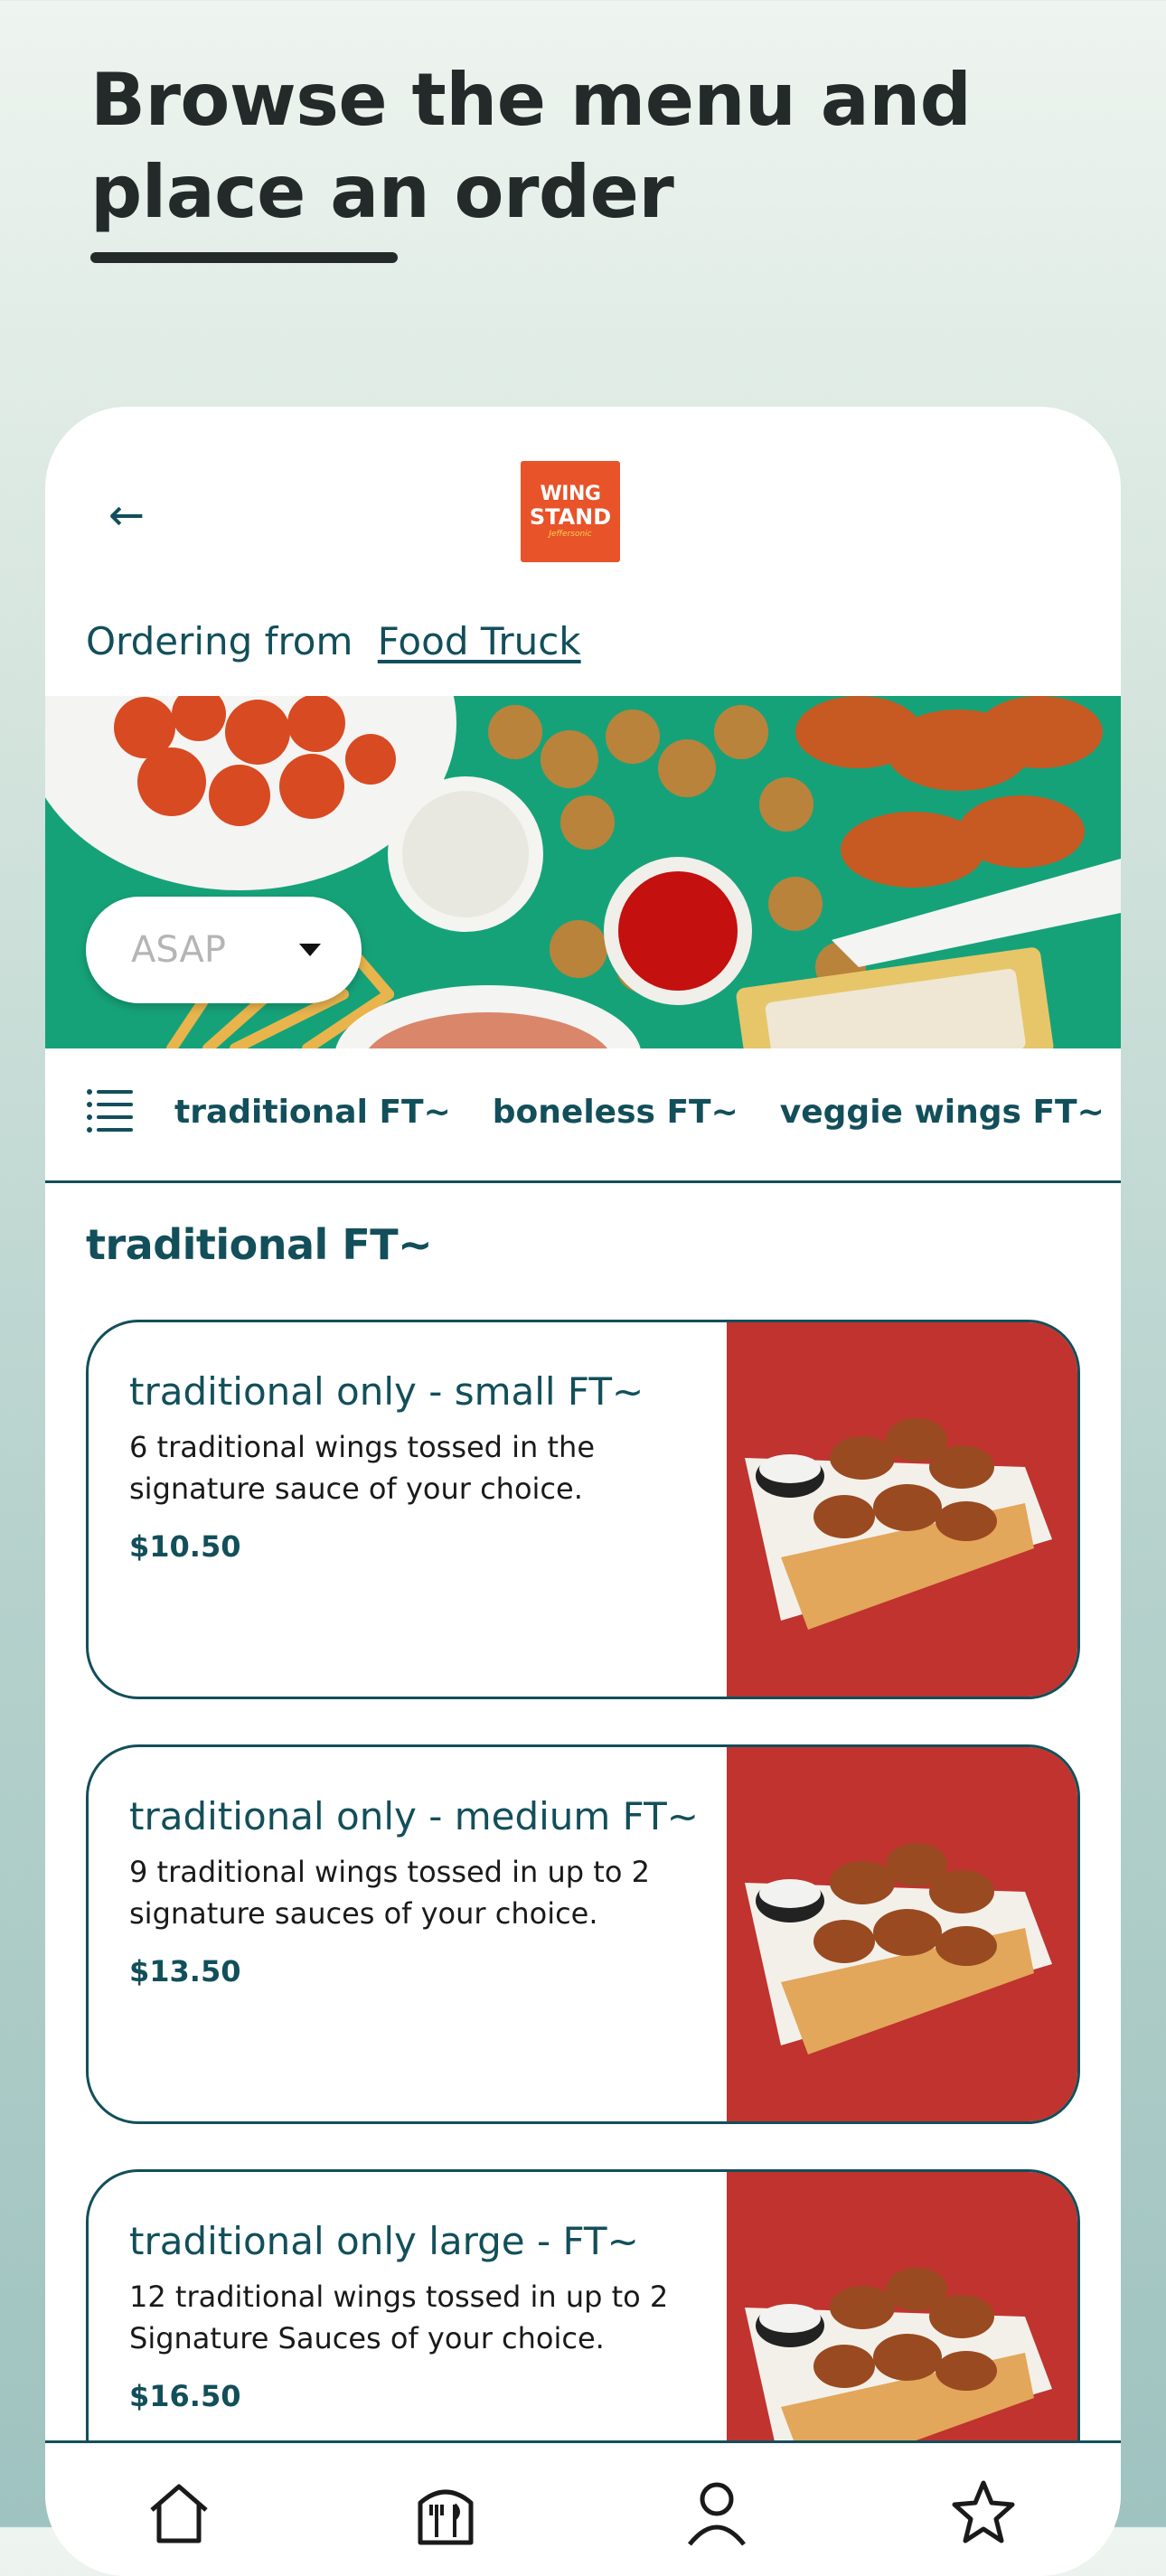 This screenshot has height=2576, width=1166. What do you see at coordinates (260, 1244) in the screenshot?
I see `section-title: traditional FT~` at bounding box center [260, 1244].